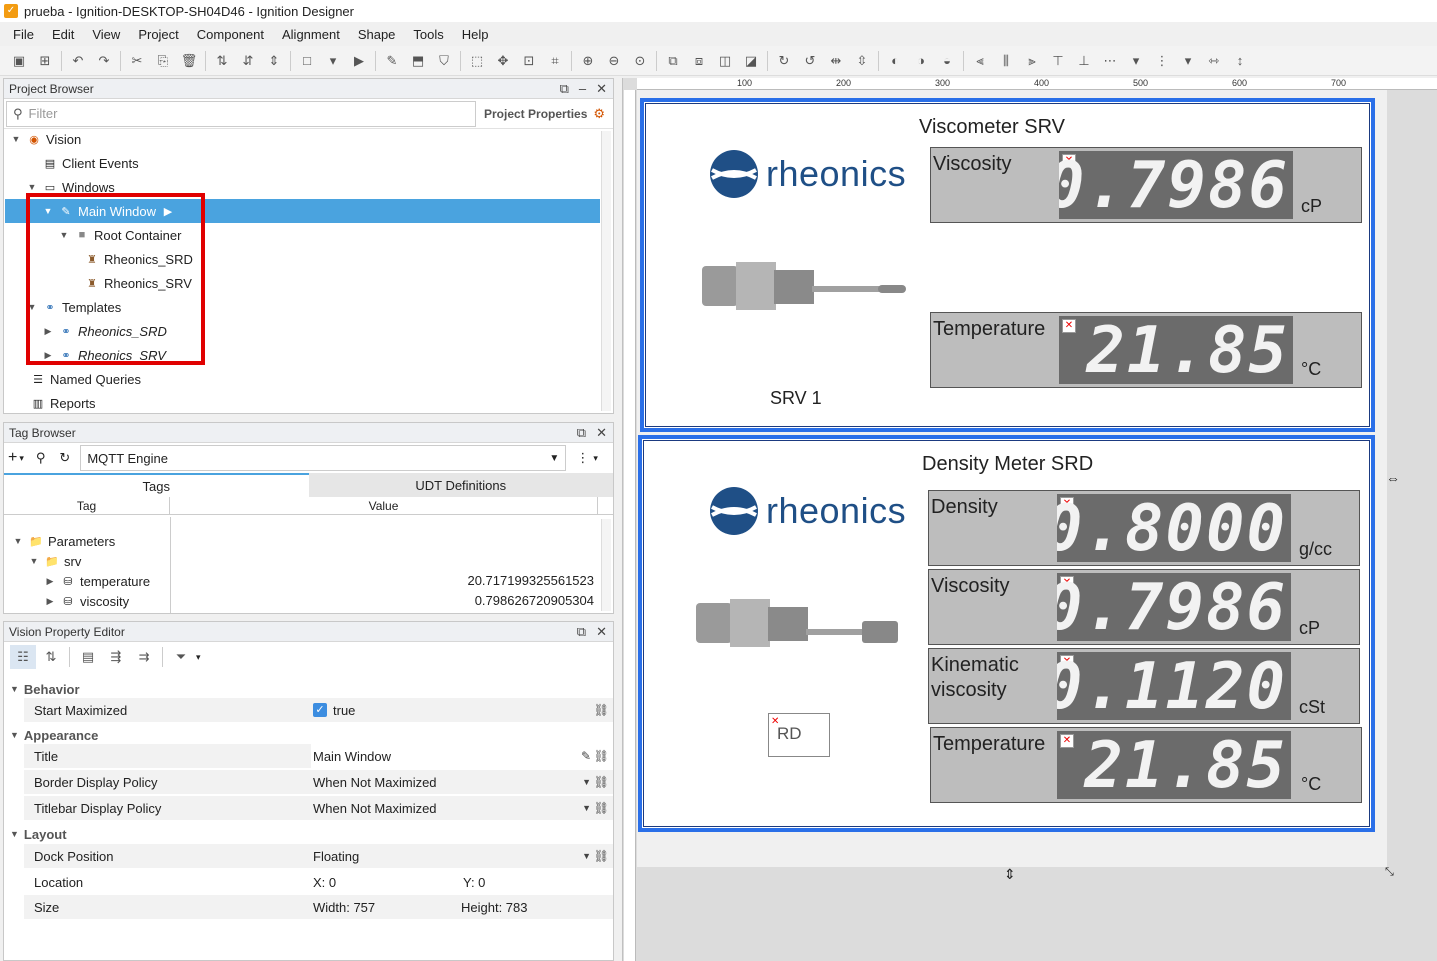  What do you see at coordinates (1162, 61) in the screenshot?
I see `more-icon: ⋮` at bounding box center [1162, 61].